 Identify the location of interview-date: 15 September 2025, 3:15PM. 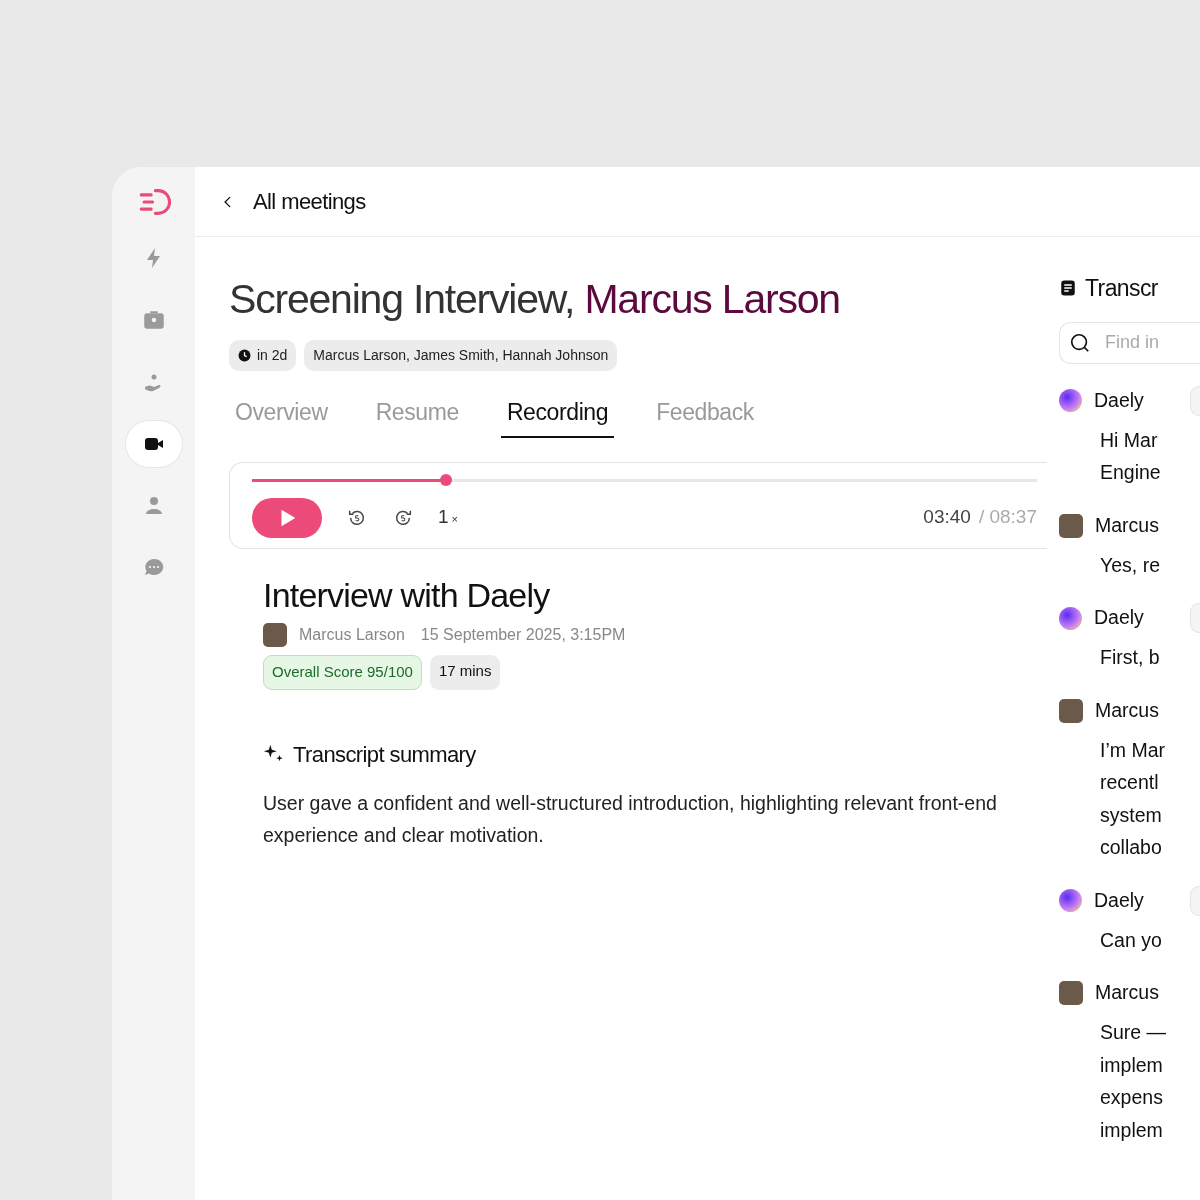
(523, 635).